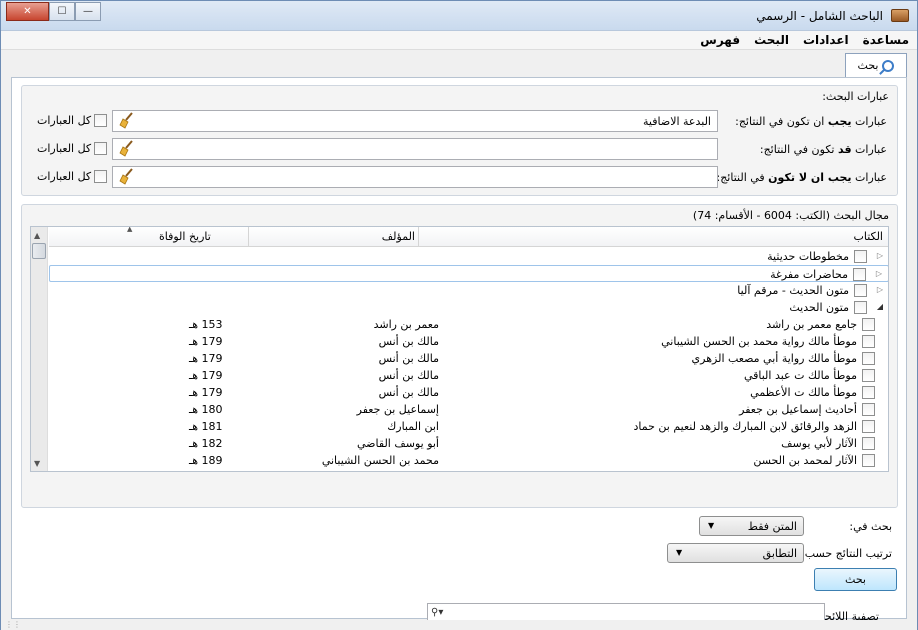  Describe the element at coordinates (437, 612) in the screenshot. I see `filter-search-icon: ⚲▾` at that location.